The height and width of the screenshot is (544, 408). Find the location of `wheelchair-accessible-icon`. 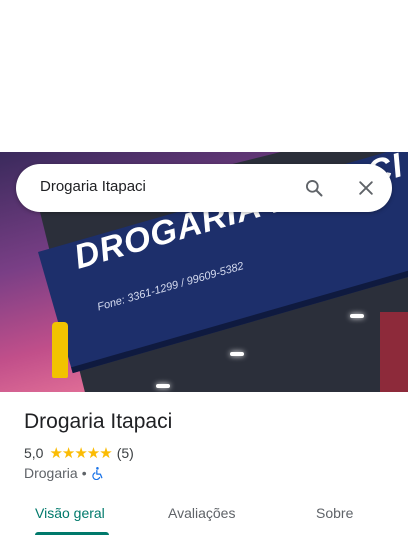

wheelchair-accessible-icon is located at coordinates (97, 473).